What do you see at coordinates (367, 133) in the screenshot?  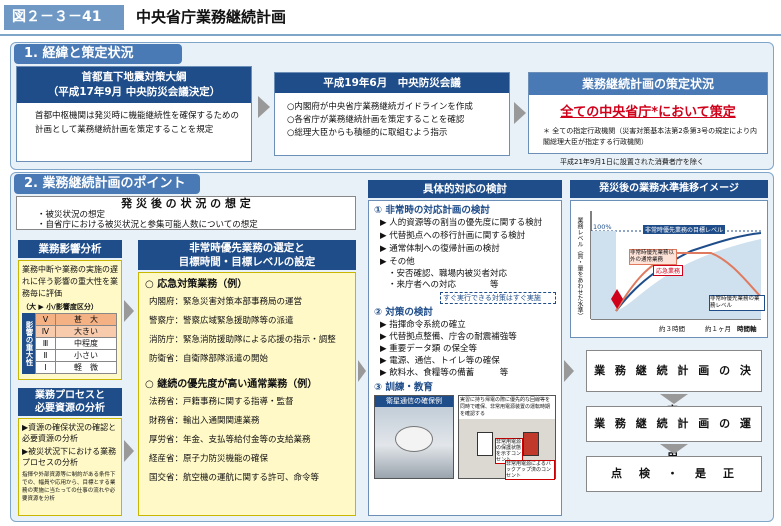 I see `cdm-item: ○総理大臣からも積極的に取組むよう指示` at bounding box center [367, 133].